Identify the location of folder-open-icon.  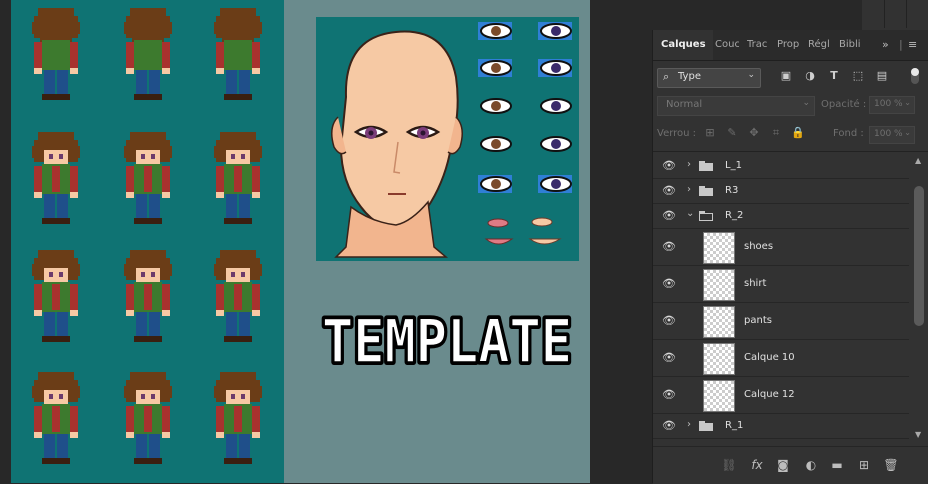
(706, 216).